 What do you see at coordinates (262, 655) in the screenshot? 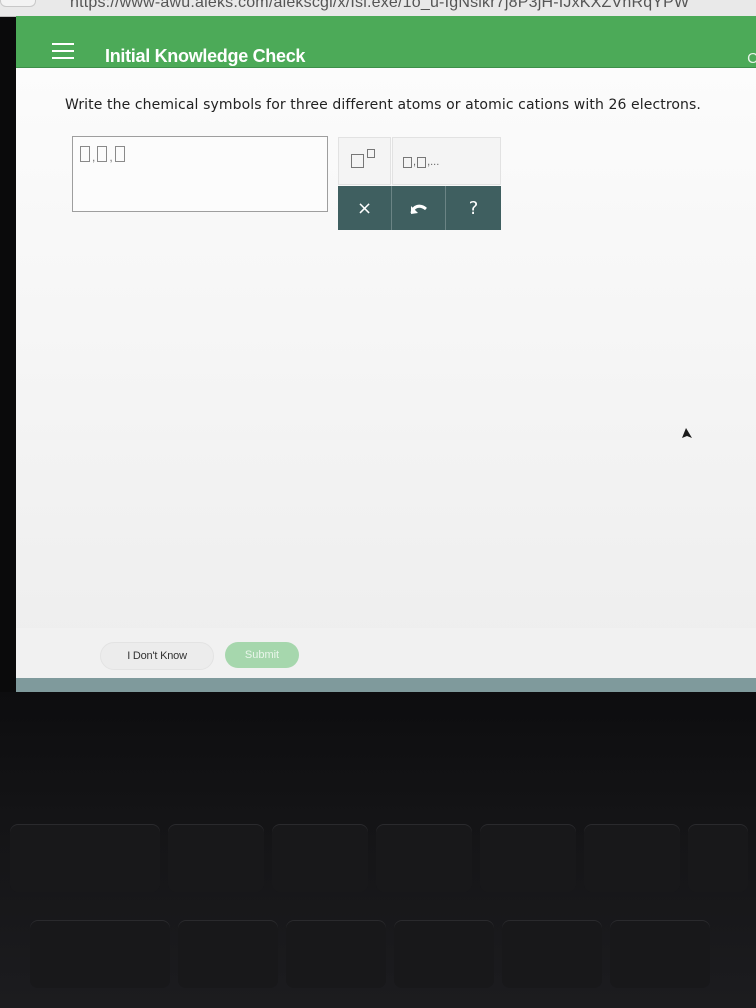
I see `submit-button: Submit` at bounding box center [262, 655].